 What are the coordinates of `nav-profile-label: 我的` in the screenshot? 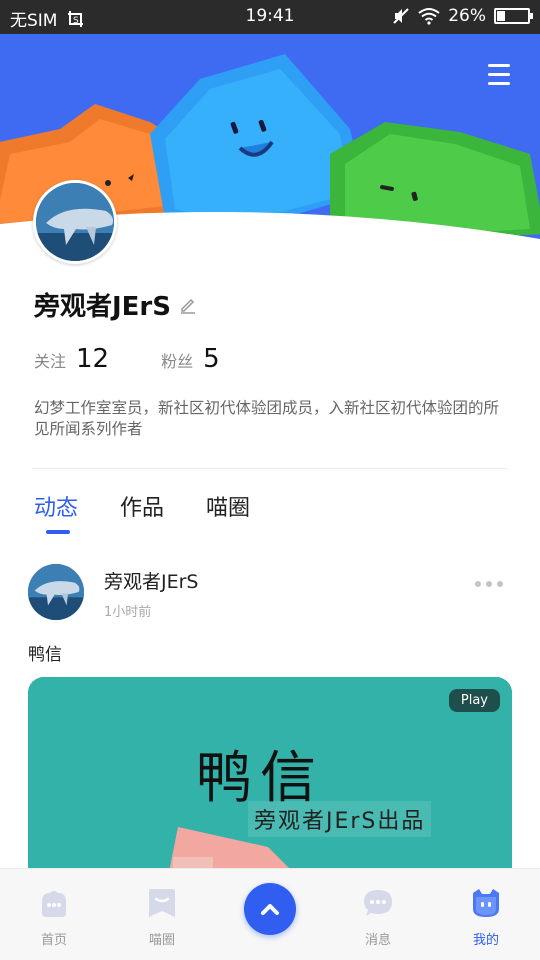 It's located at (485, 940).